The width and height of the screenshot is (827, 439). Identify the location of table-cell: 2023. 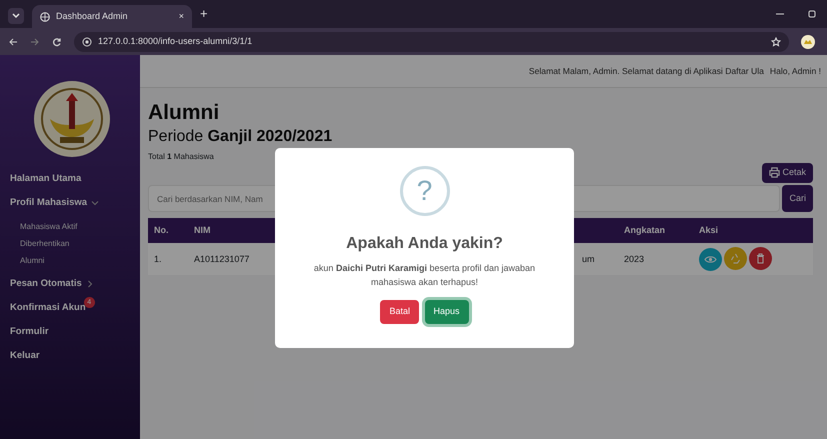
(634, 259).